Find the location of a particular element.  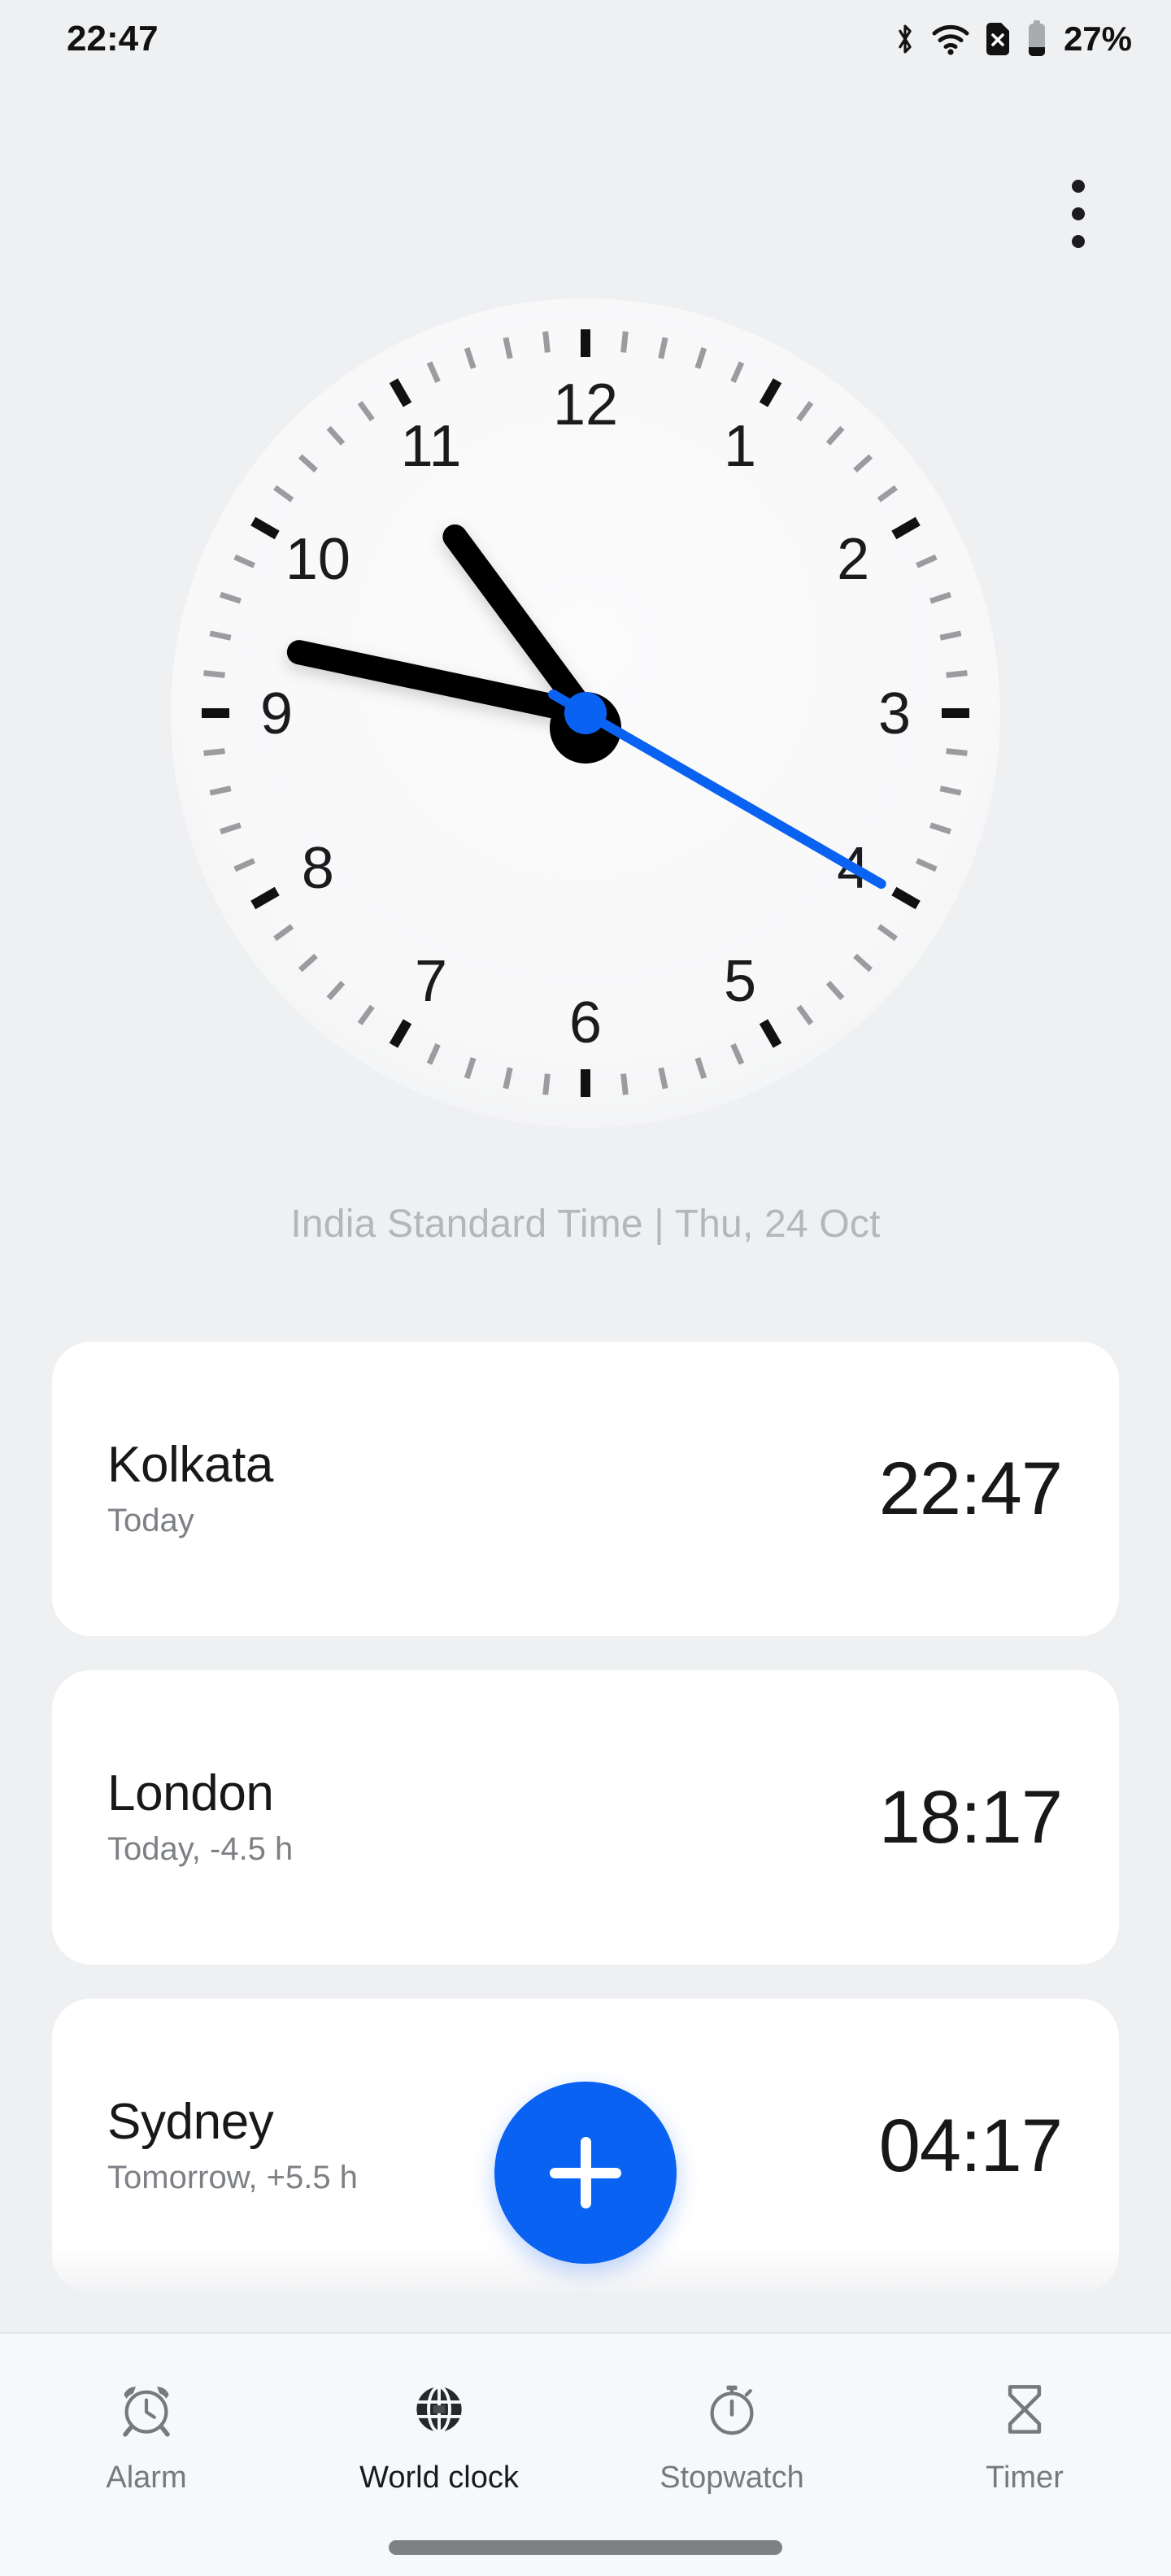

svg-text: 11 is located at coordinates (432, 447).